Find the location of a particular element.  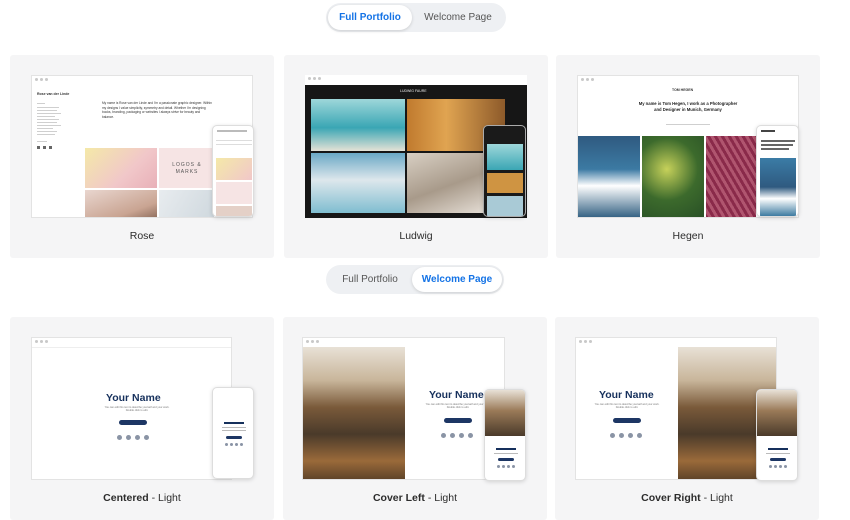

template-layout-name: Cover Right is located at coordinates (671, 498).